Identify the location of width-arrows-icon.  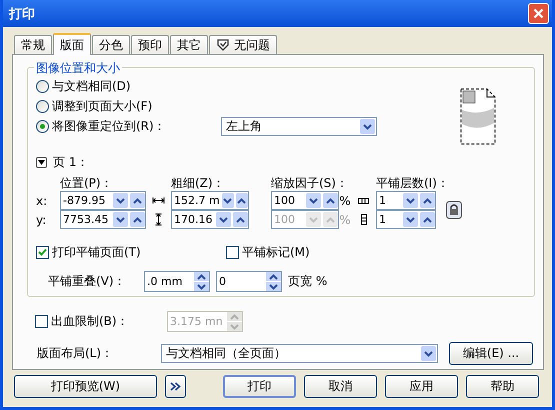
(158, 200).